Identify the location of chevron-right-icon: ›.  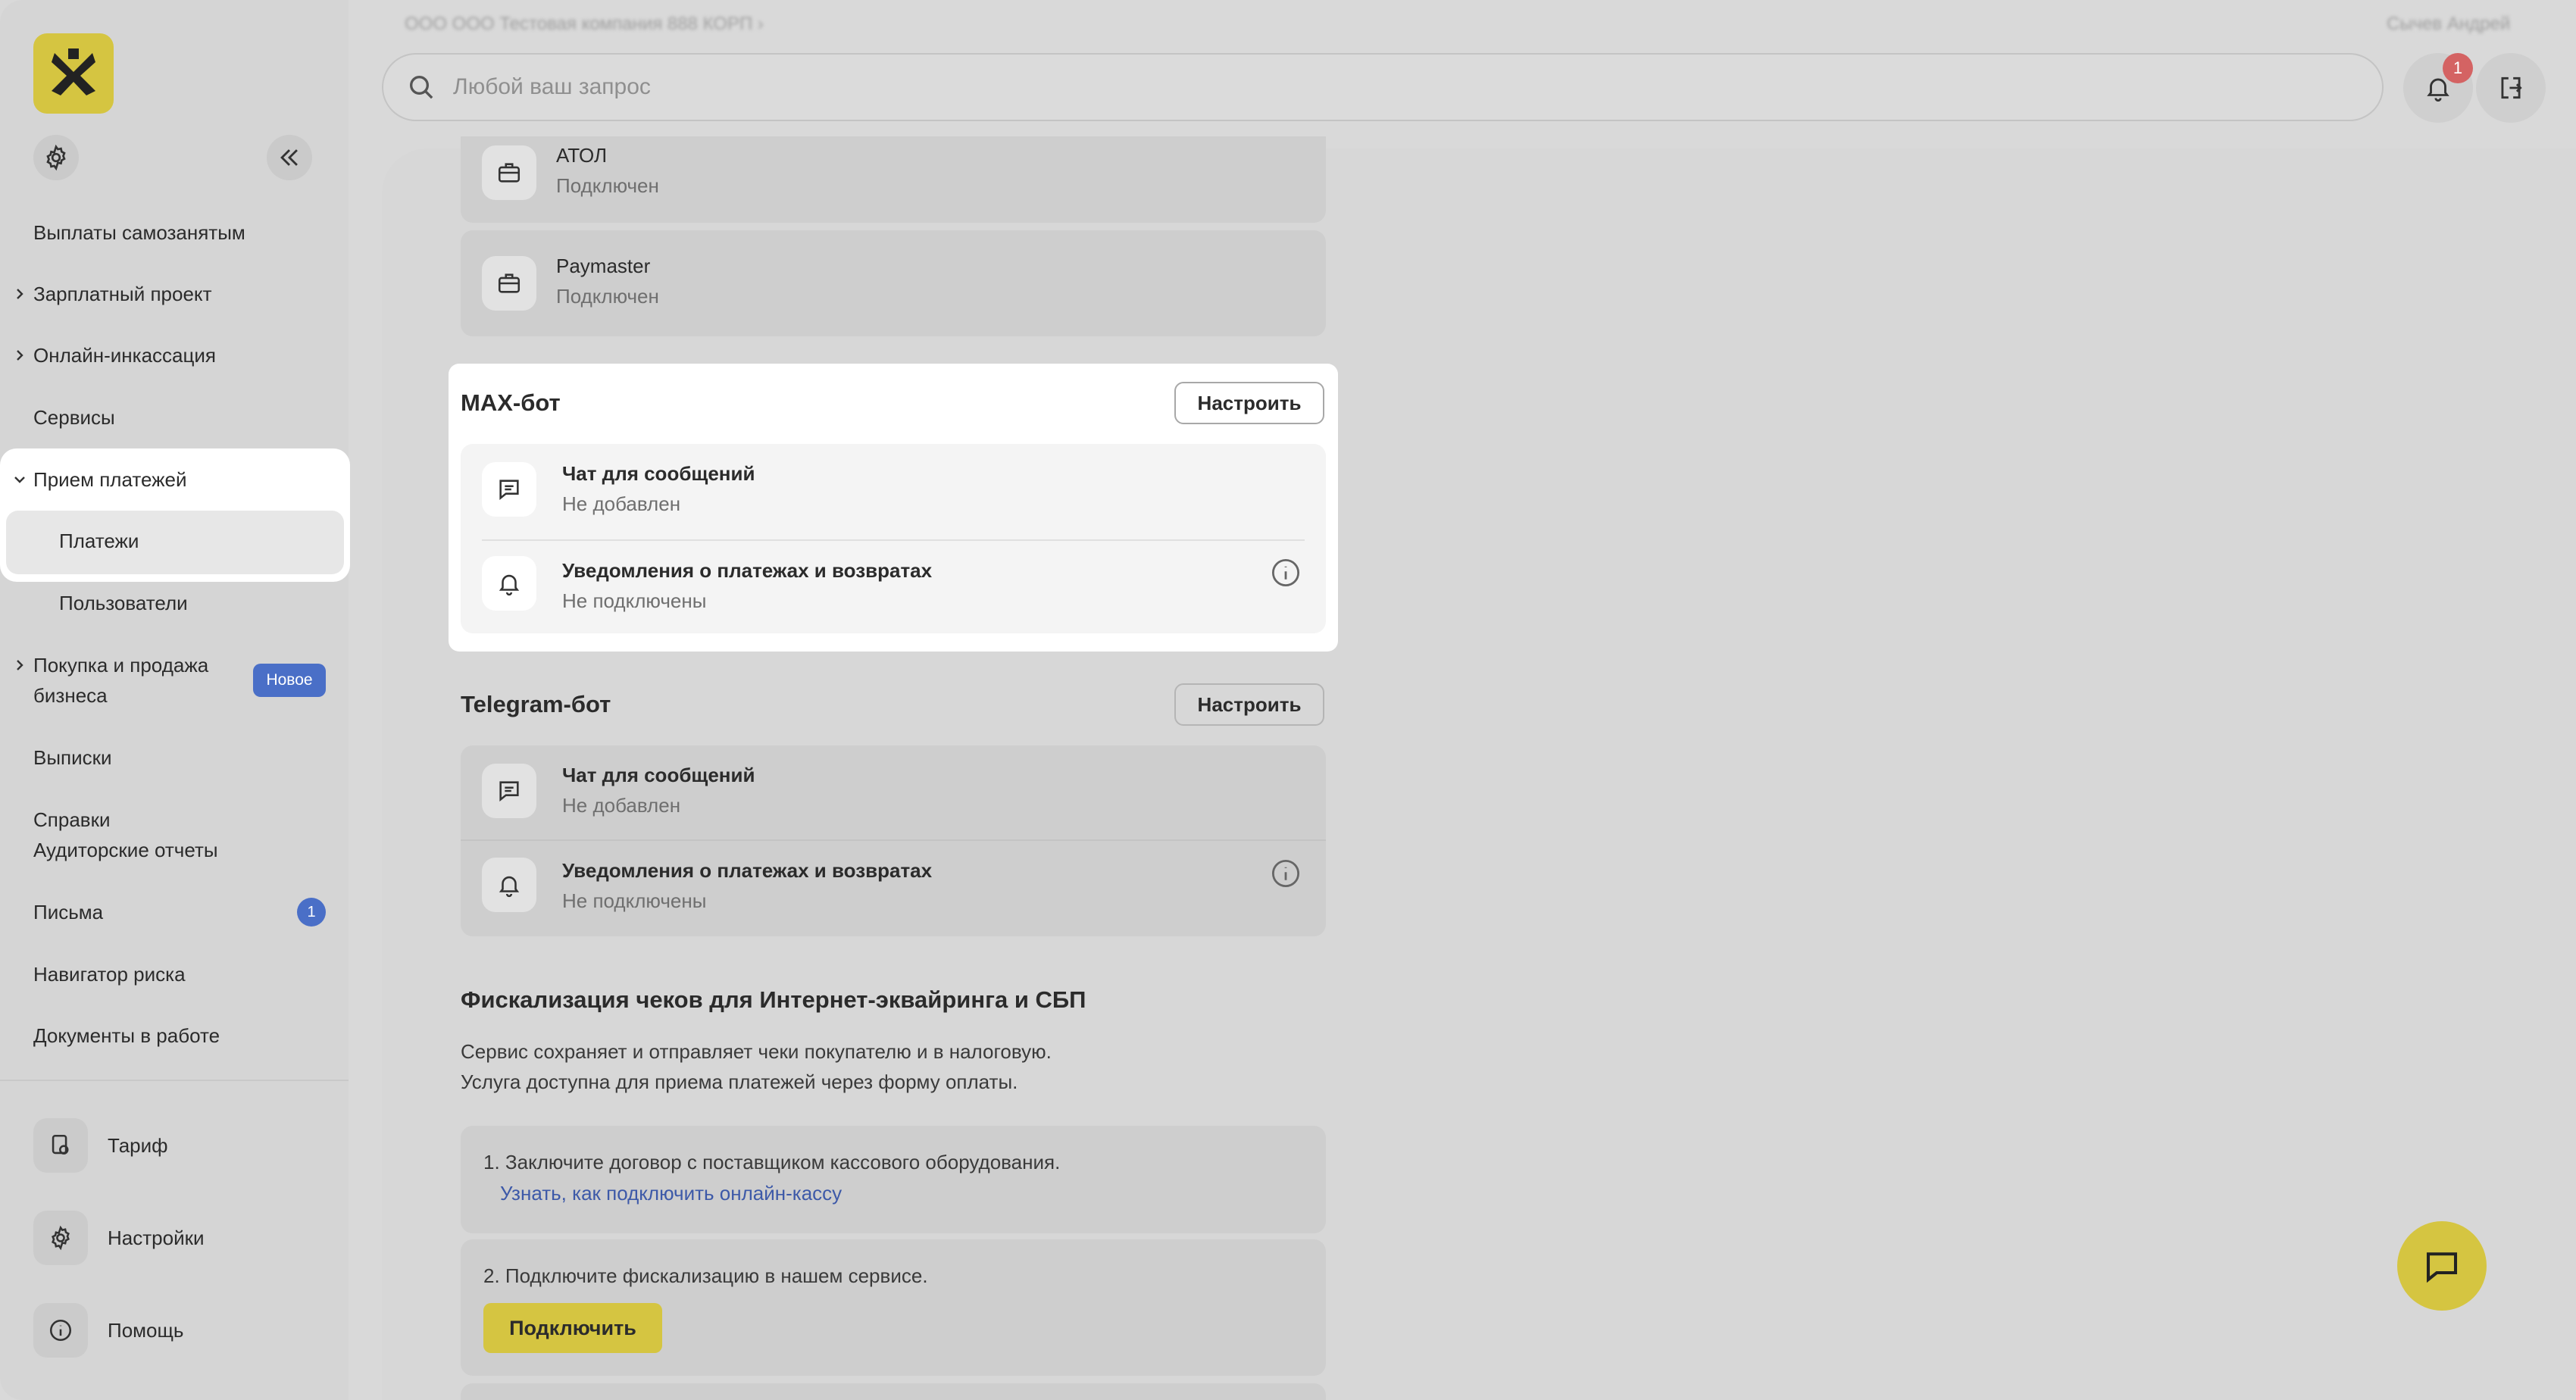
(760, 24).